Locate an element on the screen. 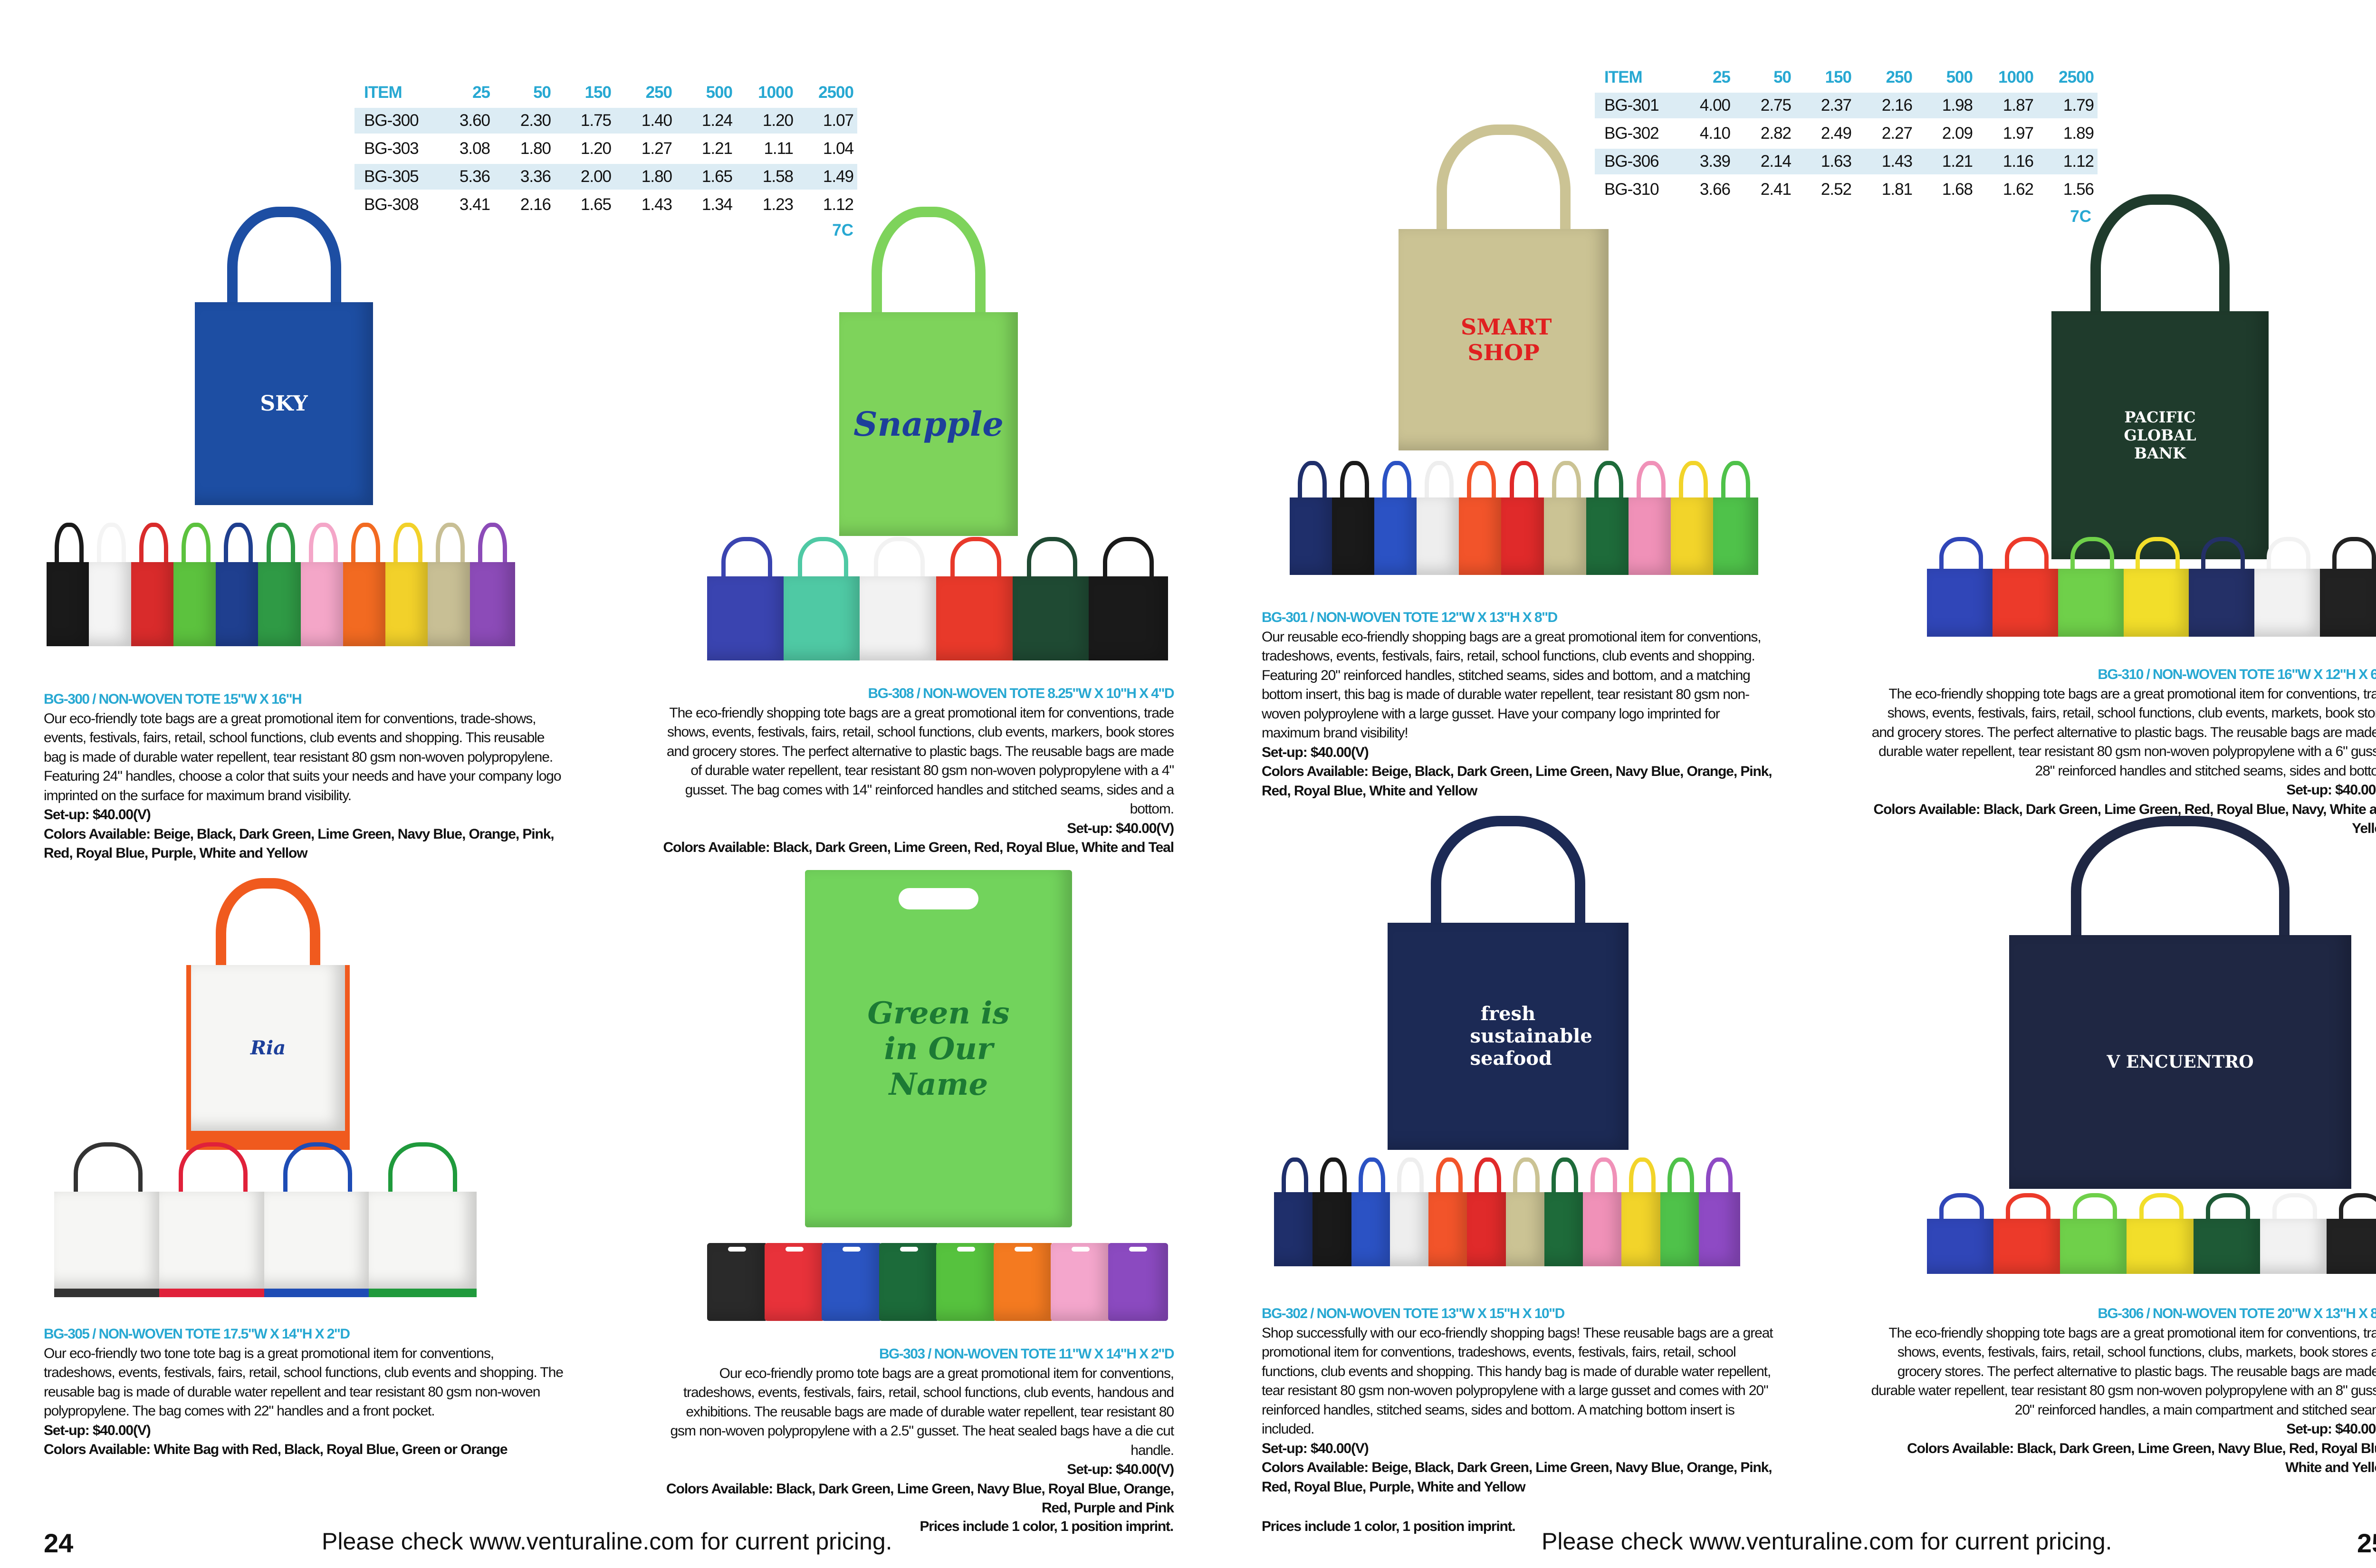 Image resolution: width=2376 pixels, height=1568 pixels. product-setup: Set-up: $40.00(V) is located at coordinates (1120, 1469).